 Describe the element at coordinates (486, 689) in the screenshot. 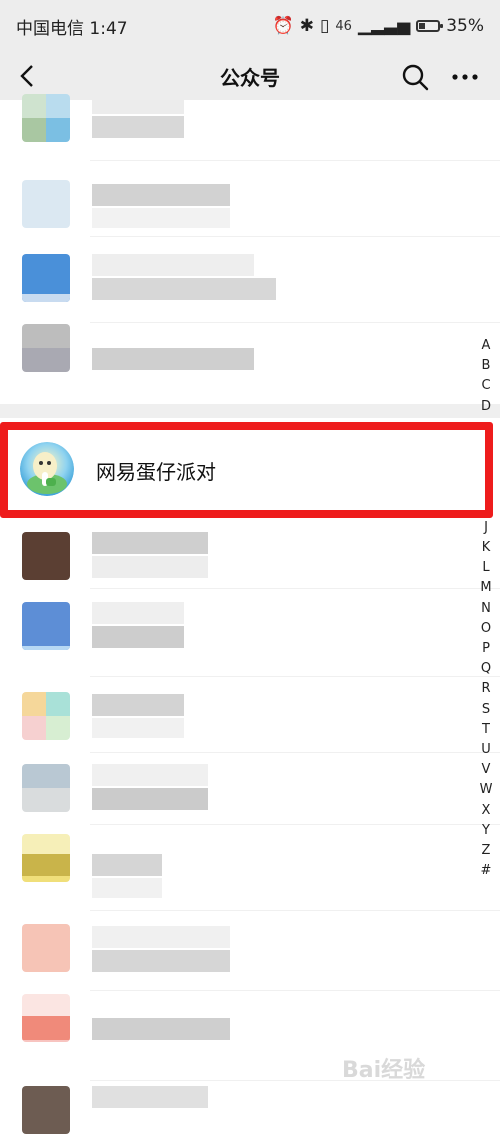

I see `index-letter: R` at that location.